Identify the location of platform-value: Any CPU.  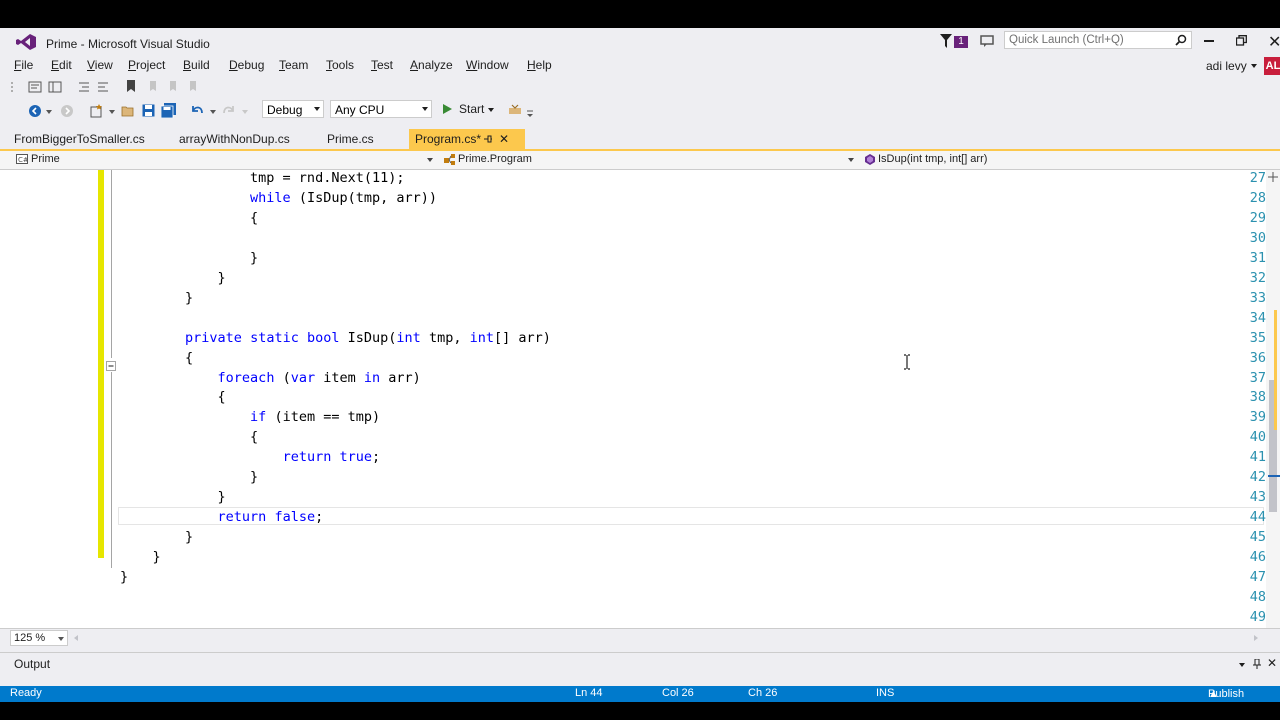
(360, 110).